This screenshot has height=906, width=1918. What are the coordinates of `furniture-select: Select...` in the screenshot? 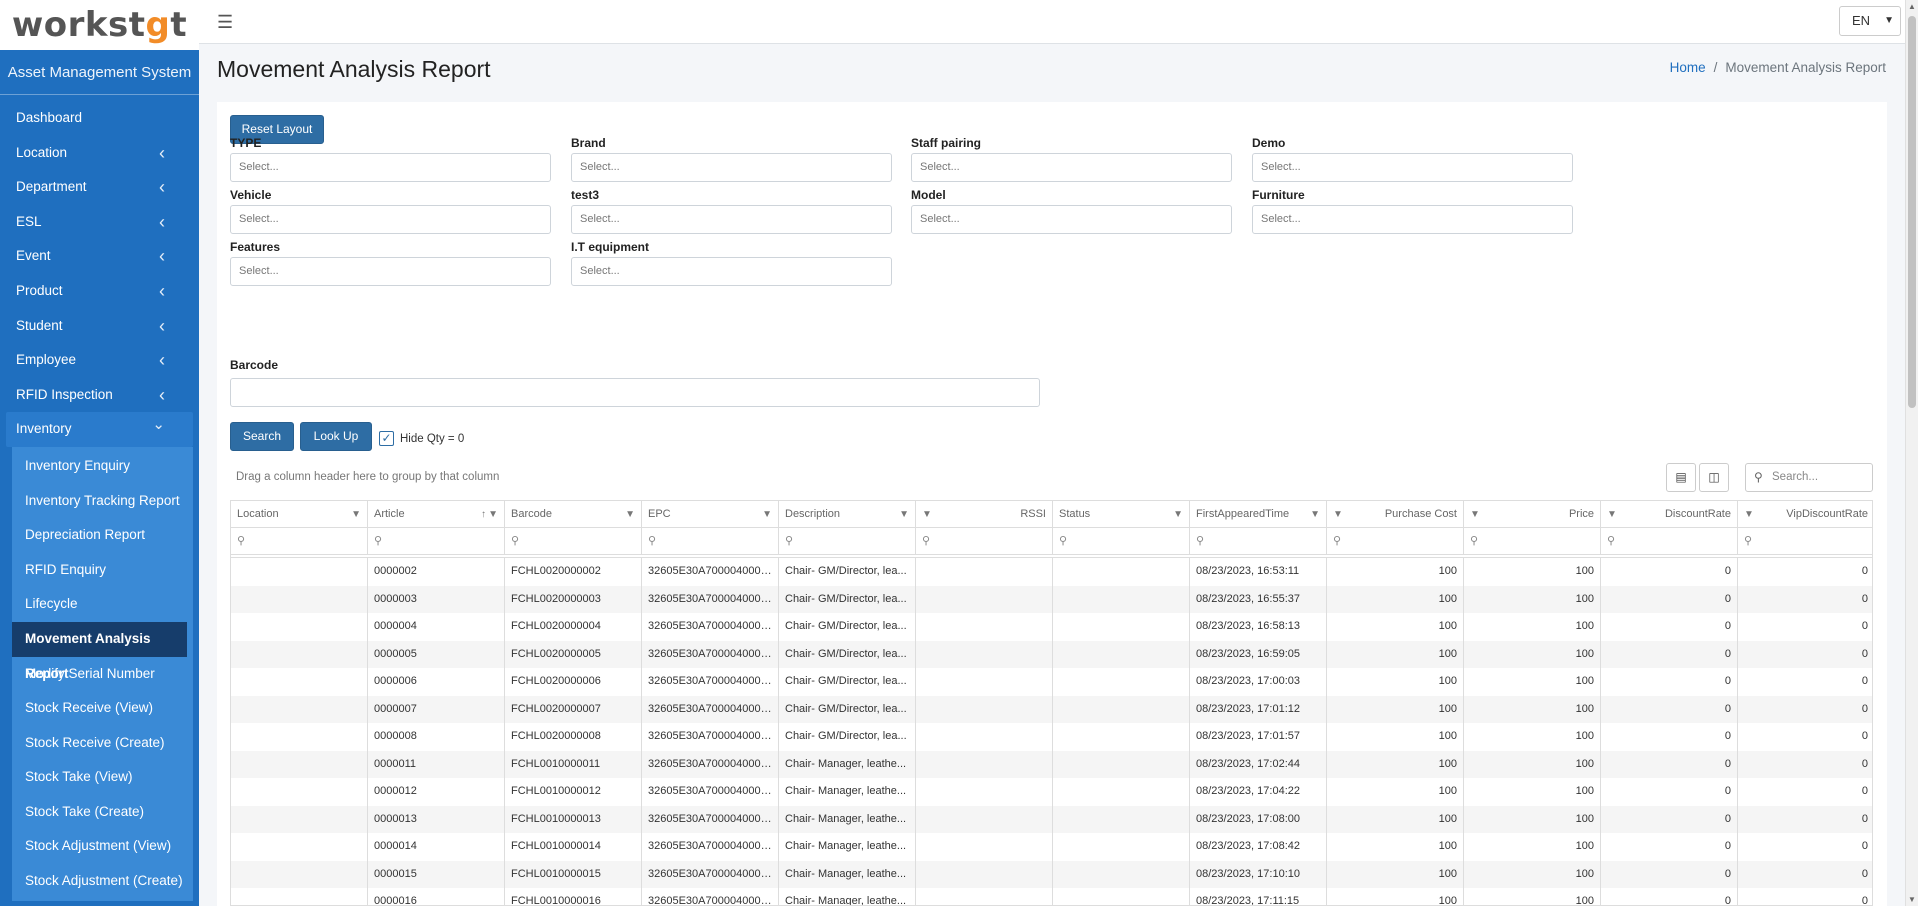 It's located at (1412, 219).